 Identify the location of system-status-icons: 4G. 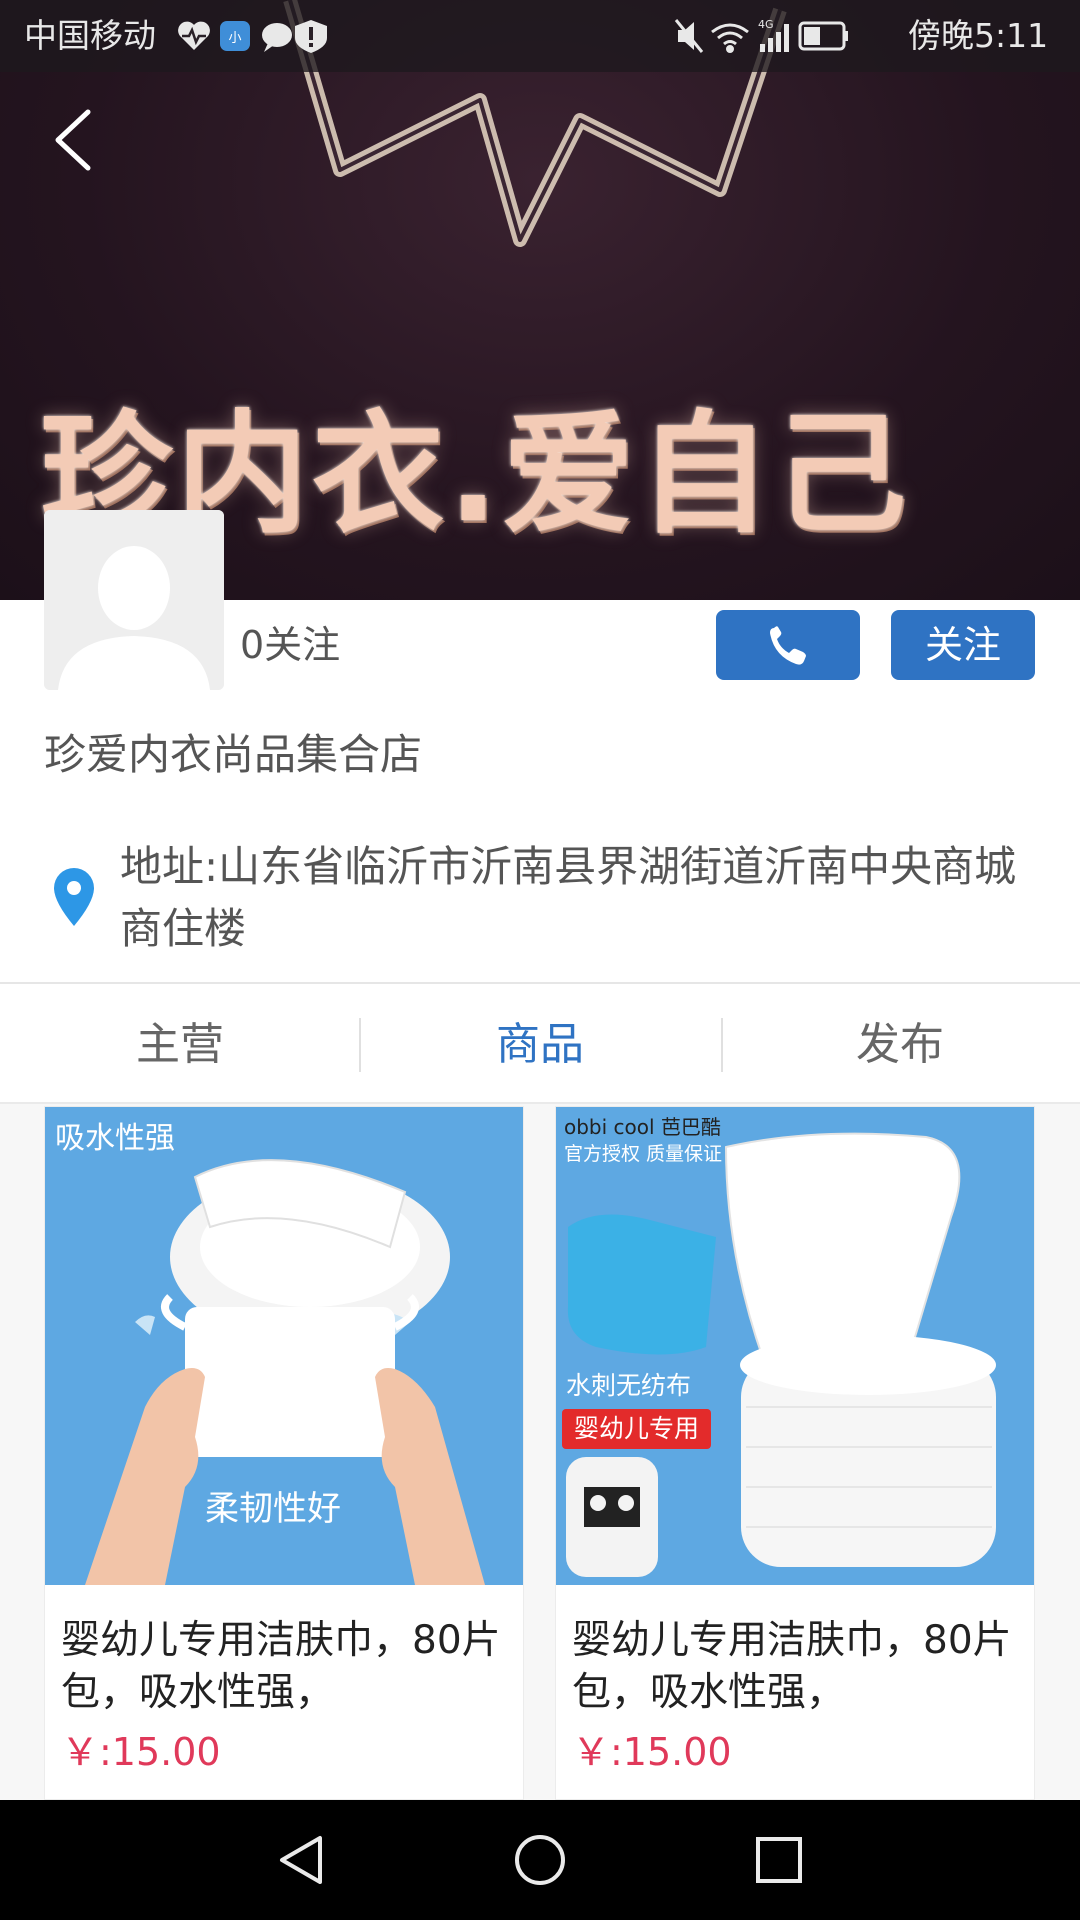
(761, 35).